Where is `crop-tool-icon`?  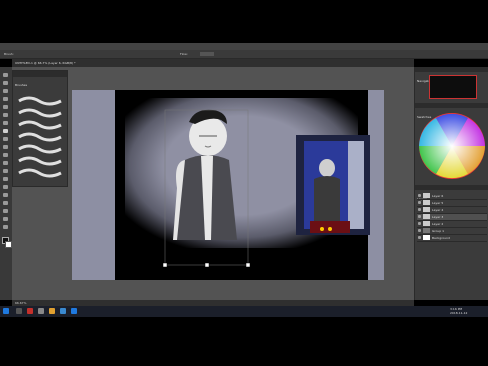 crop-tool-icon is located at coordinates (5, 107).